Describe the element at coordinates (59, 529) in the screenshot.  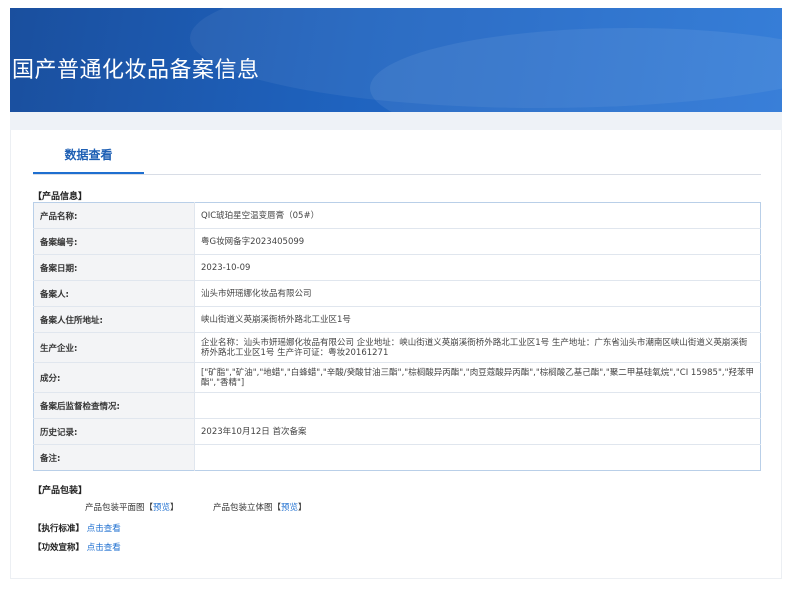
I see `standard-label: 【执行标准】` at that location.